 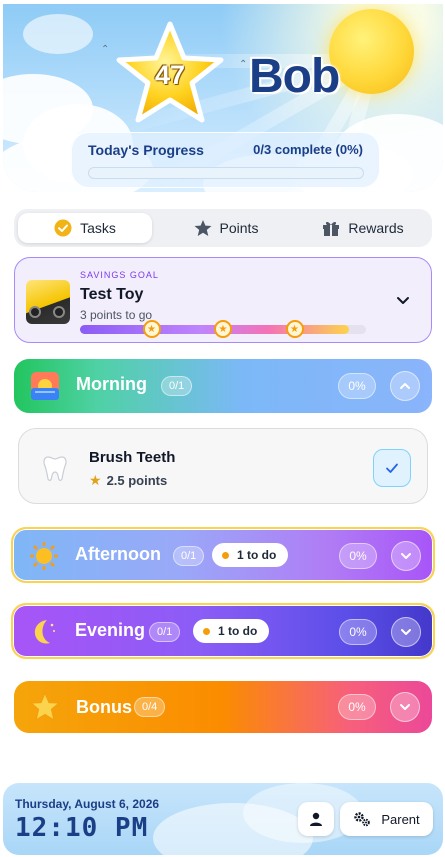 I want to click on parent-button: Parent, so click(x=386, y=819).